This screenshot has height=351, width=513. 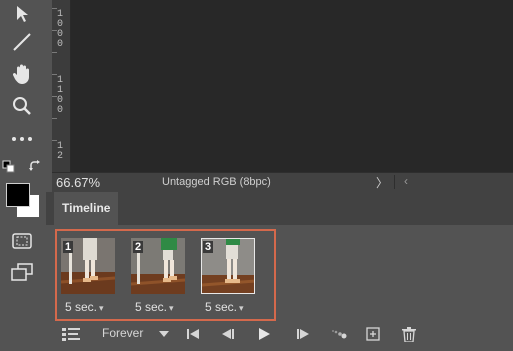 What do you see at coordinates (138, 247) in the screenshot?
I see `frame-number: 2` at bounding box center [138, 247].